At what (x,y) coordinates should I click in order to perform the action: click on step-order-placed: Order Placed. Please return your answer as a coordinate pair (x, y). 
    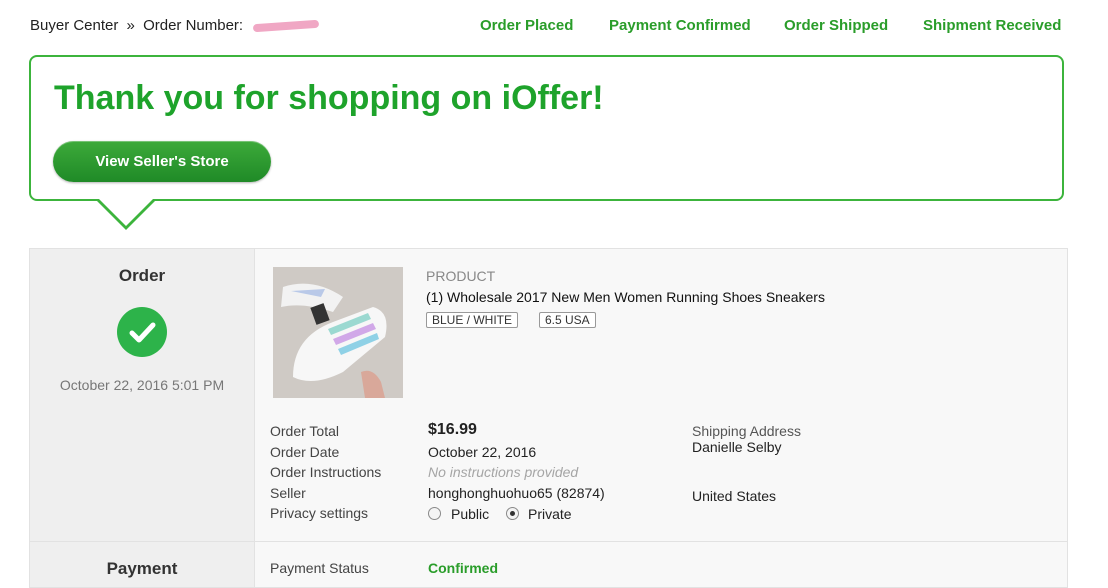
    Looking at the image, I should click on (527, 25).